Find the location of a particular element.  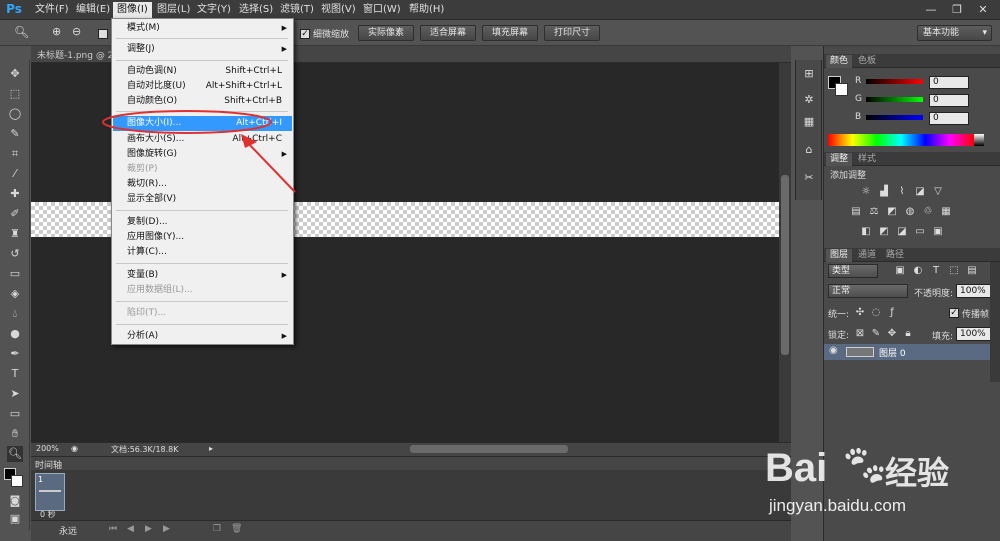

gradient-map-icon: ▭ is located at coordinates (920, 232).